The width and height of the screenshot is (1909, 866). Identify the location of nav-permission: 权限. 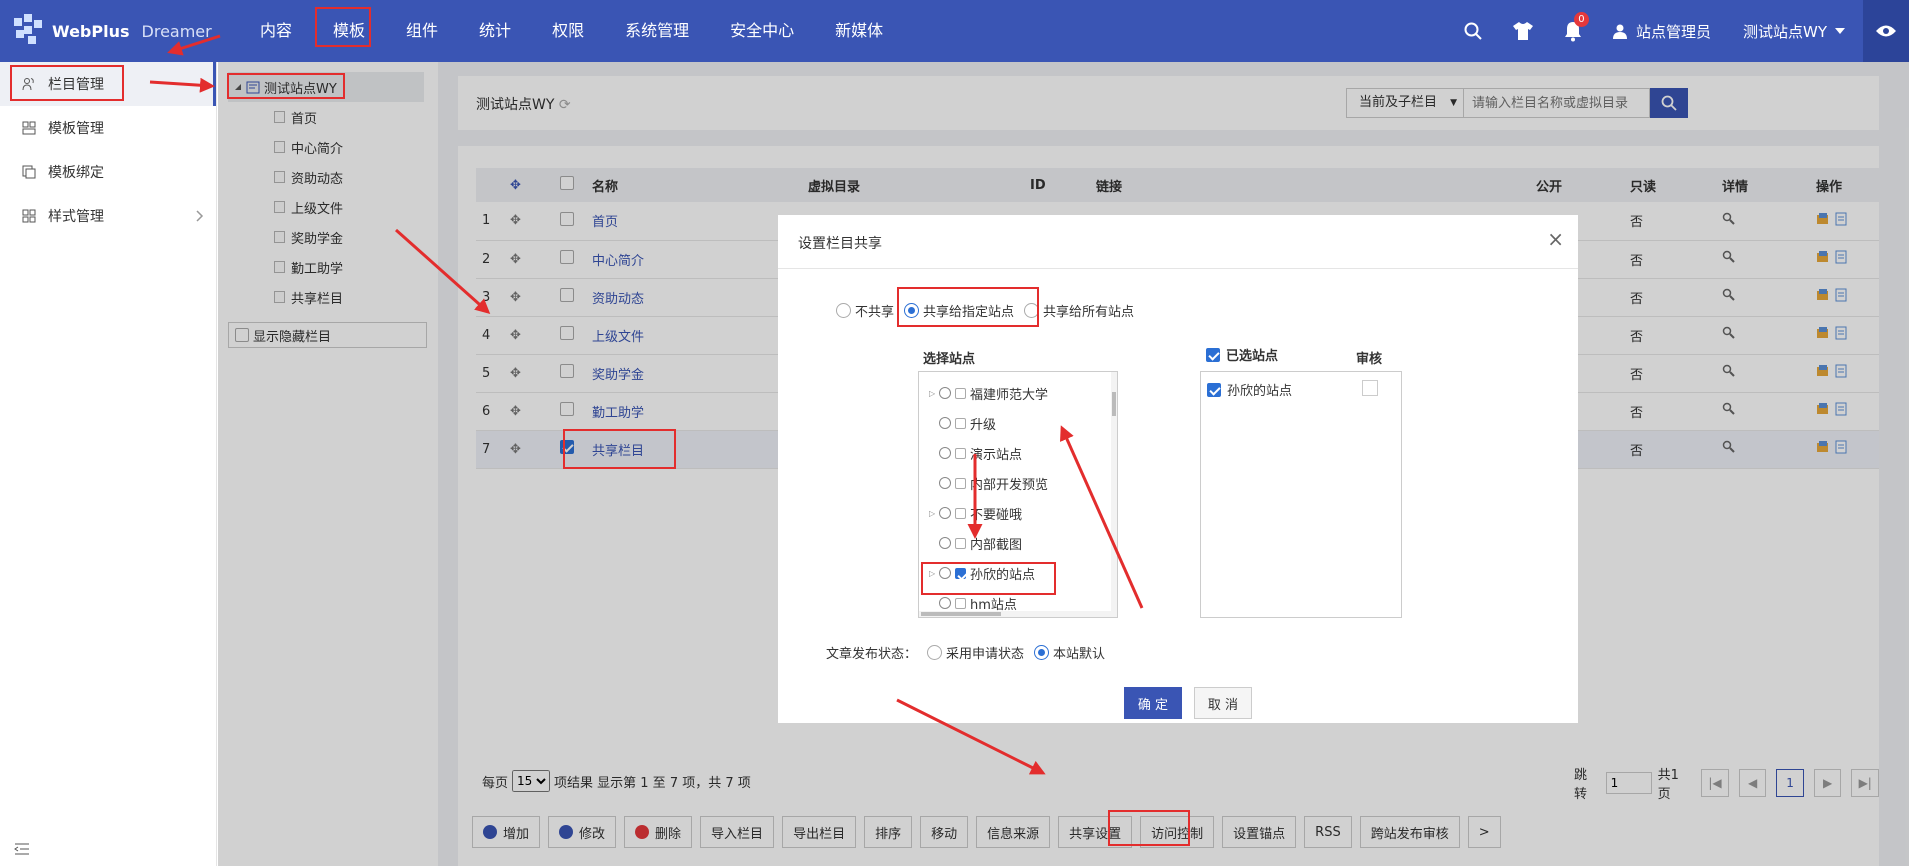
(568, 31).